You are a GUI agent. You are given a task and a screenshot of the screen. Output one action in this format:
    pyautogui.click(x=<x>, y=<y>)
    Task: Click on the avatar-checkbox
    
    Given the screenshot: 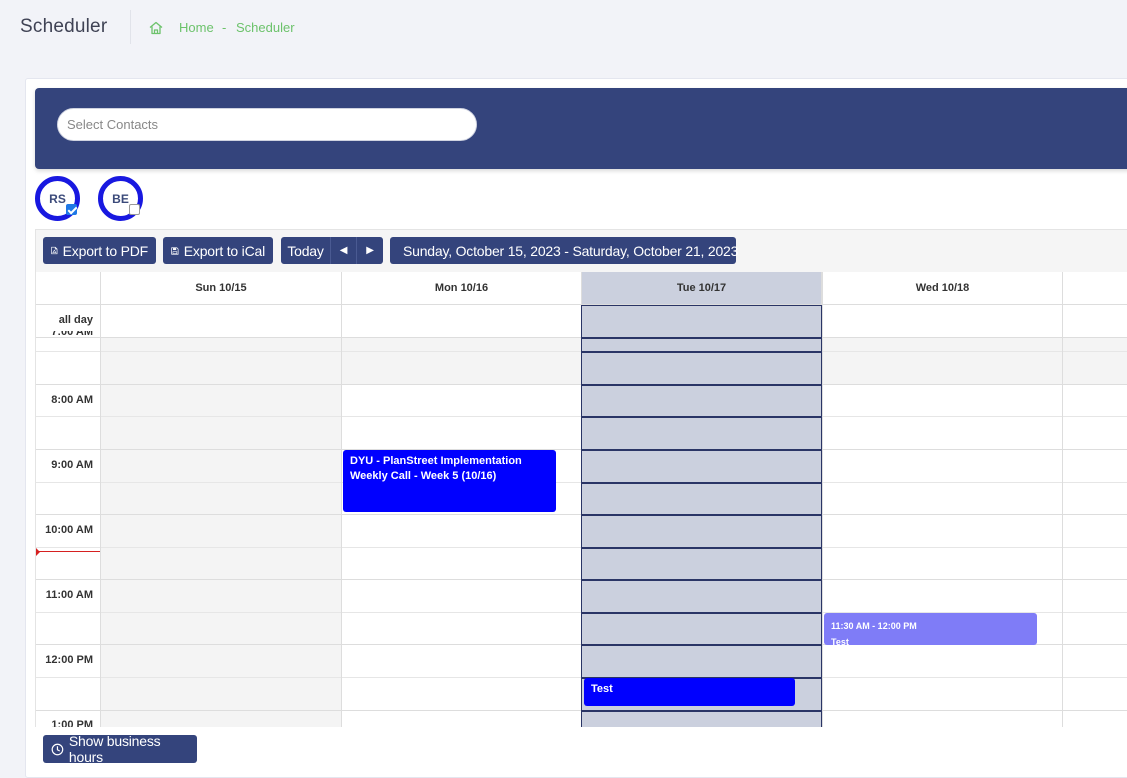 What is the action you would take?
    pyautogui.click(x=134, y=209)
    